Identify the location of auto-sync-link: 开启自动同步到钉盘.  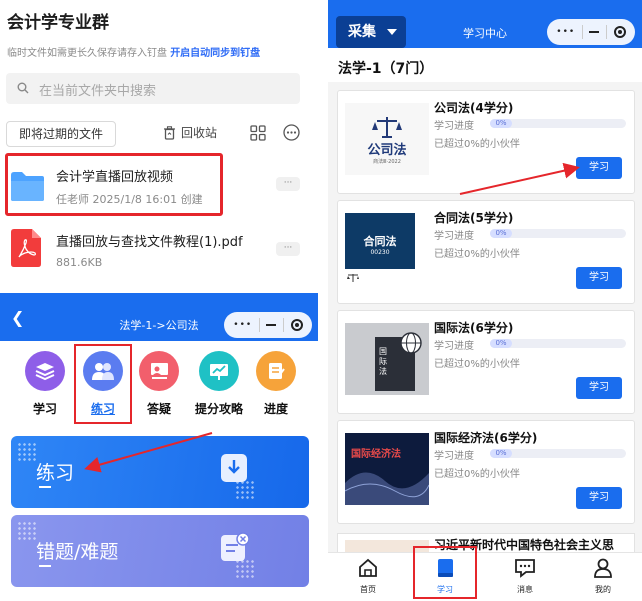
(215, 53).